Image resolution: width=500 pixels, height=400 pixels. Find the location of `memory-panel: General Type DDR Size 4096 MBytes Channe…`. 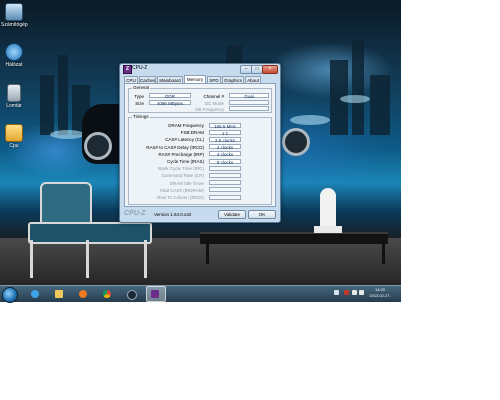

memory-panel: General Type DDR Size 4096 MBytes Channe… is located at coordinates (200, 145).